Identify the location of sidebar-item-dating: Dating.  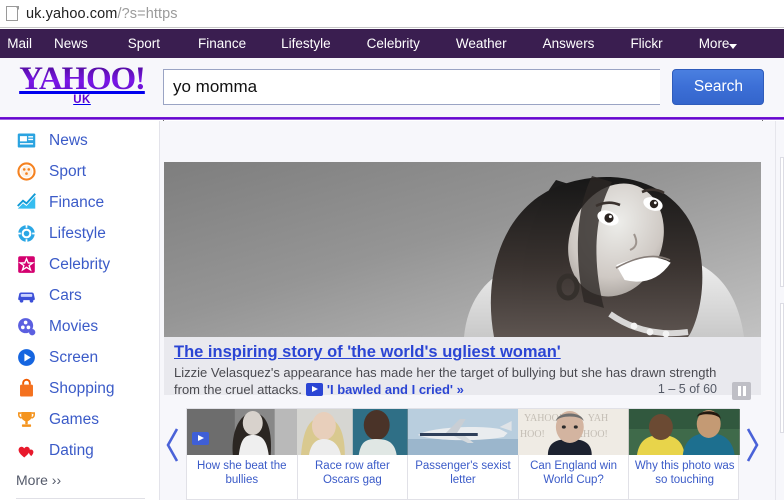
(79, 450).